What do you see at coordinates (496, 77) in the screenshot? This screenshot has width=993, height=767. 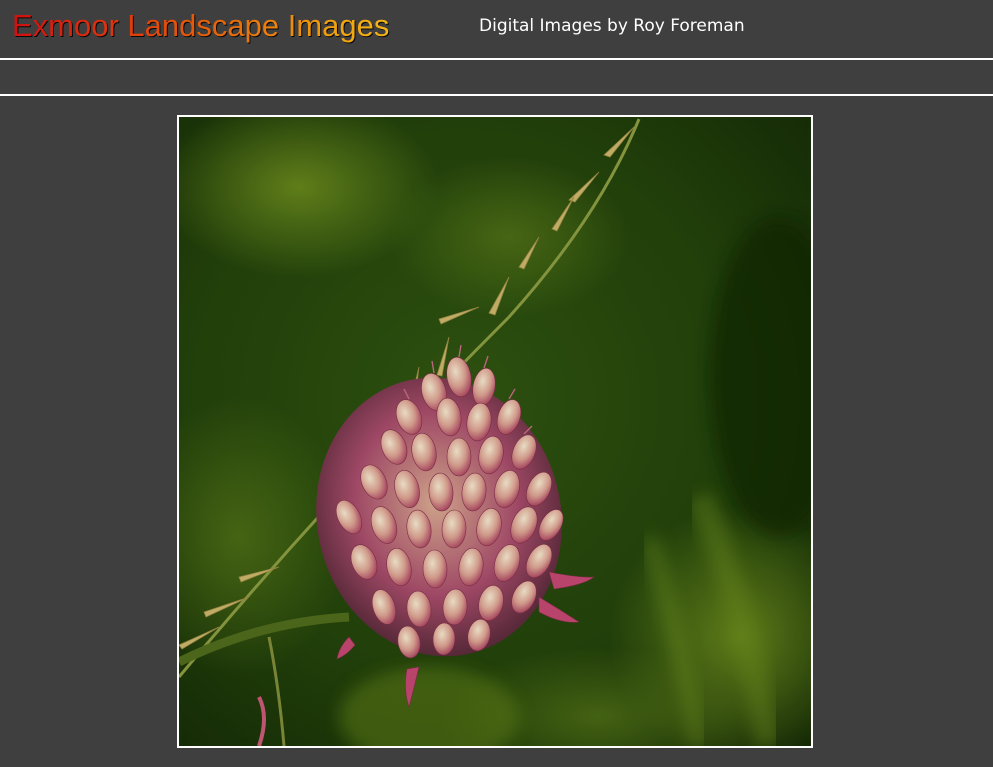 I see `nav-bar` at bounding box center [496, 77].